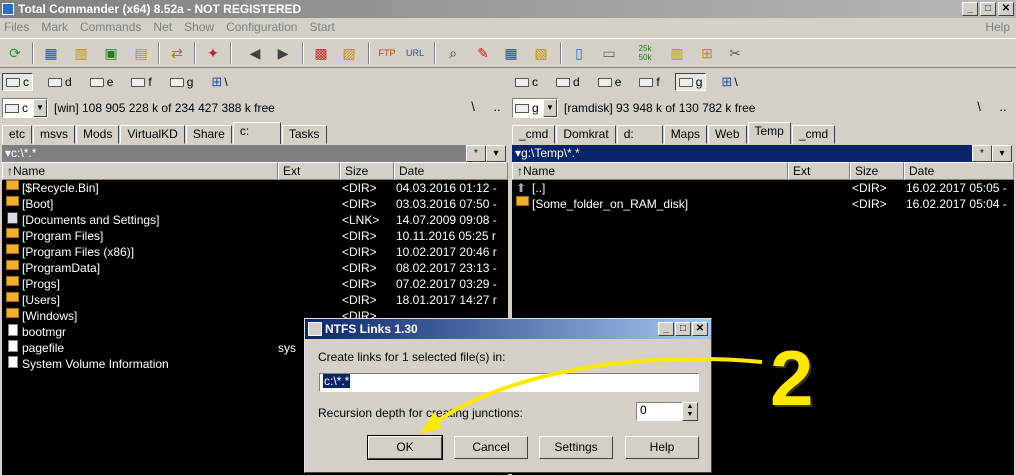  I want to click on cancel-button: Cancel, so click(491, 447).